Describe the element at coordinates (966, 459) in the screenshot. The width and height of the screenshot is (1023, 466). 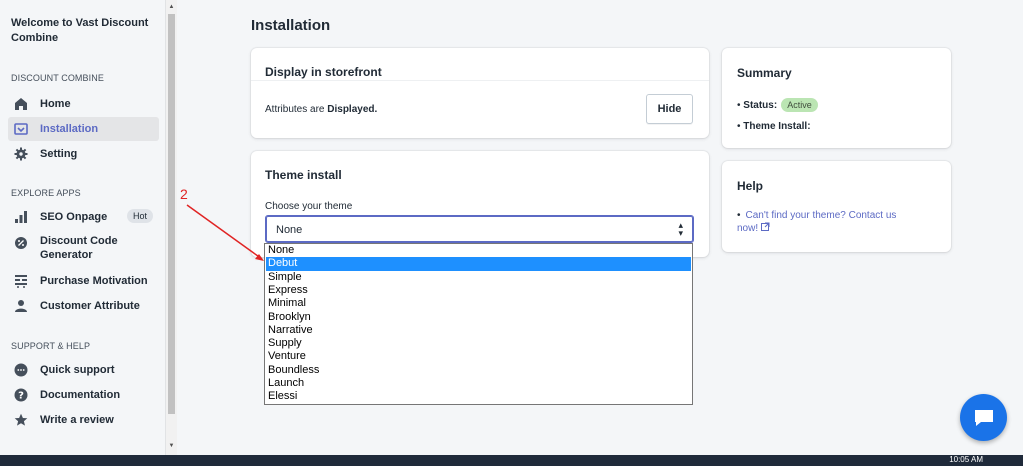
I see `taskbar-clock: 10:05 AM` at that location.